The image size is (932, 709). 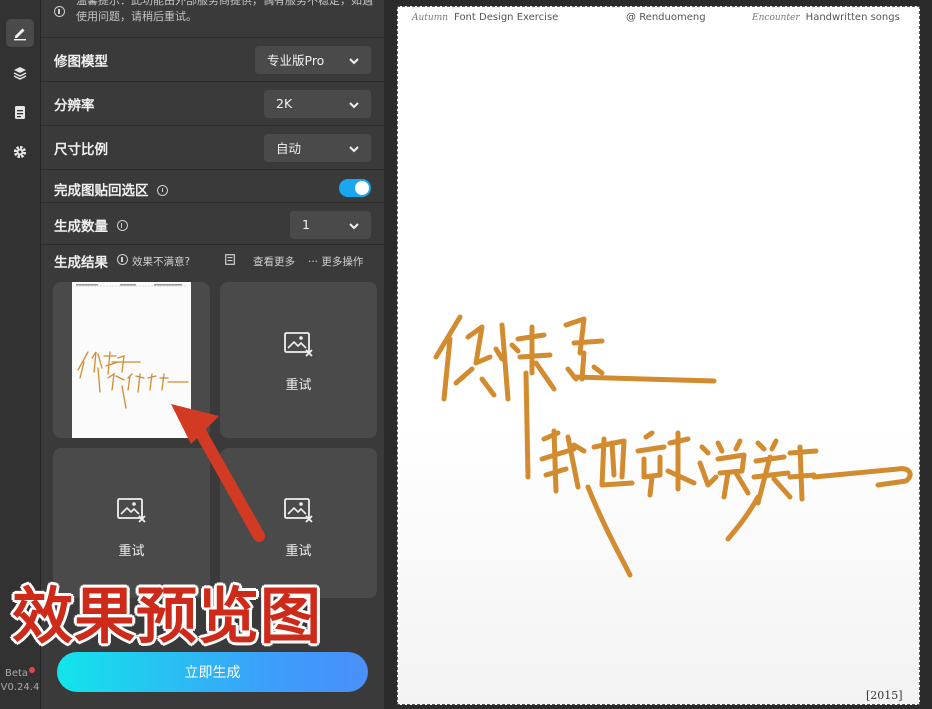 I want to click on clipboard-icon, so click(x=20, y=112).